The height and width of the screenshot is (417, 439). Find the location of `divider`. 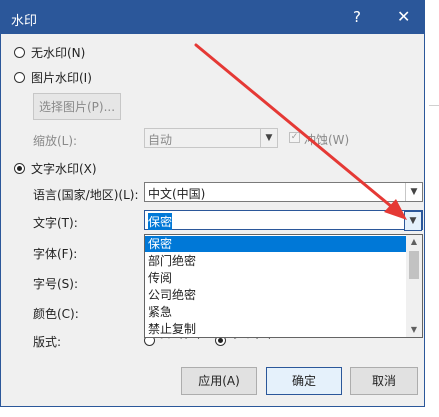

divider is located at coordinates (434, 105).